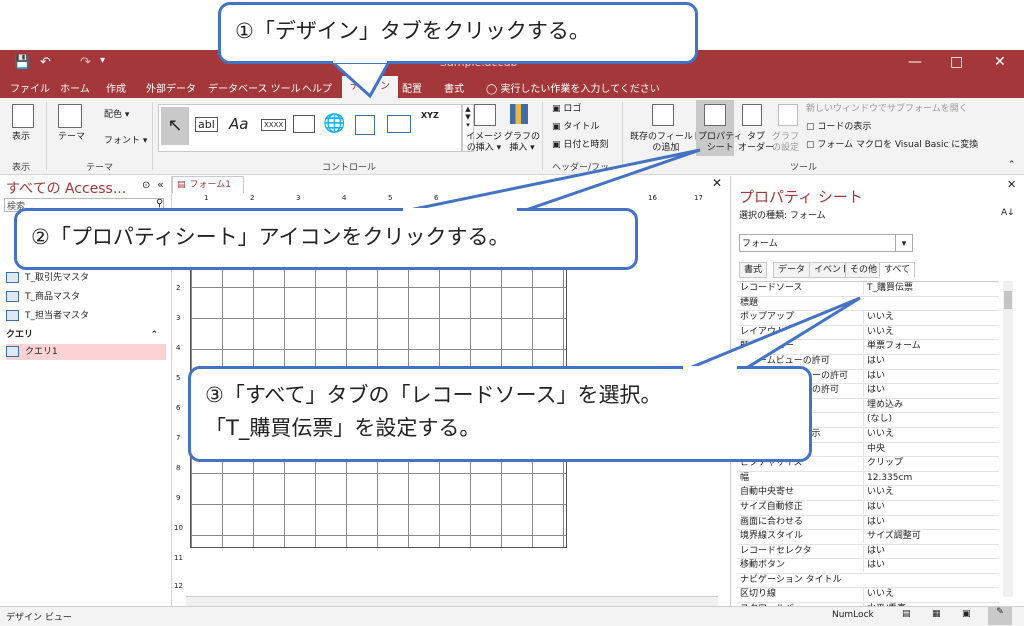 This screenshot has width=1024, height=626. I want to click on callout1-pointer, so click(359, 78).